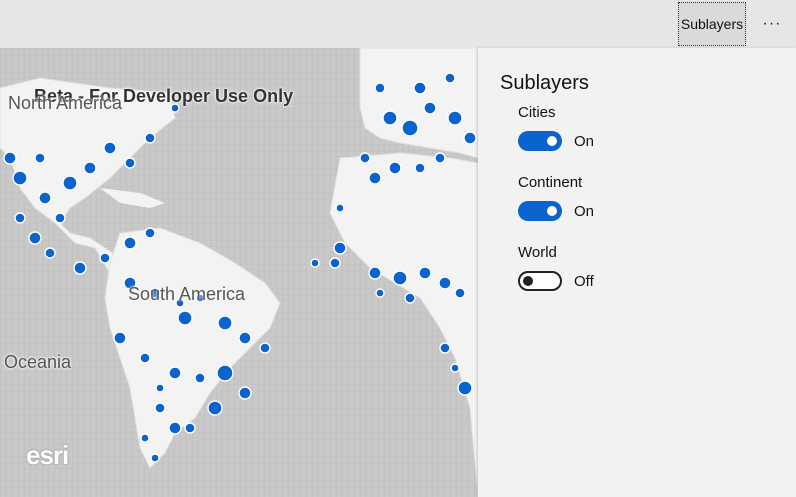 Image resolution: width=796 pixels, height=497 pixels. Describe the element at coordinates (65, 103) in the screenshot. I see `label-north-america: North America` at that location.